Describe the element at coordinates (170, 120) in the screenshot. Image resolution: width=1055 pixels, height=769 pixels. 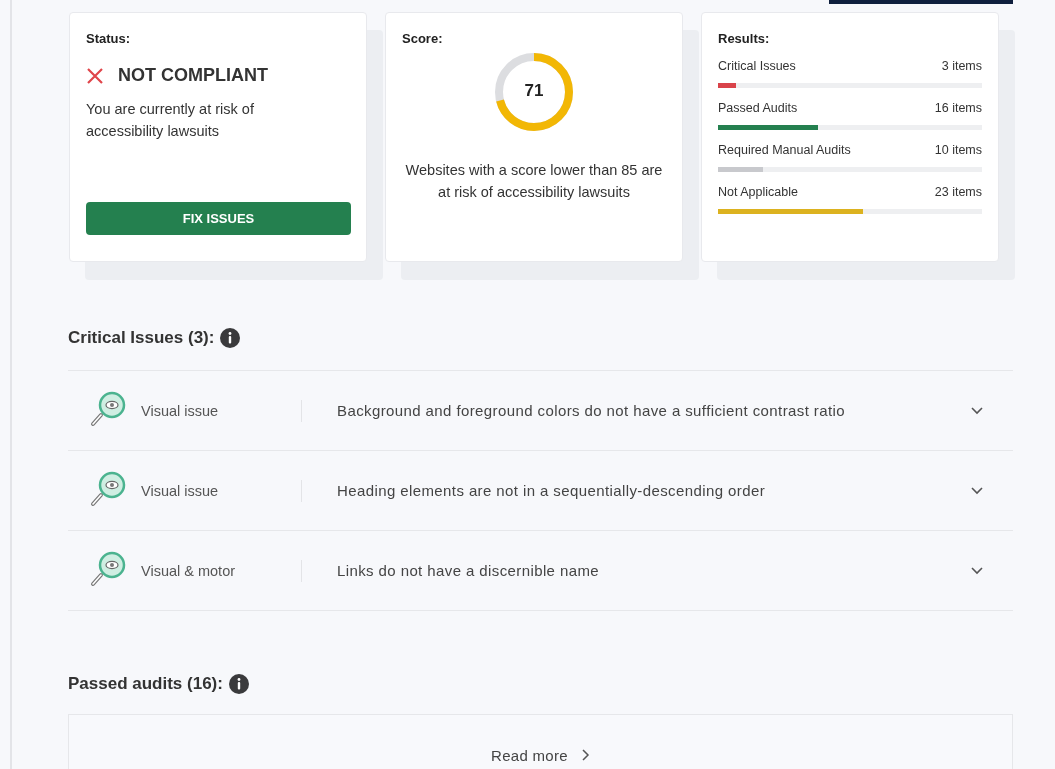
I see `status-message: You are currently at risk of accessibility lawsuits` at that location.